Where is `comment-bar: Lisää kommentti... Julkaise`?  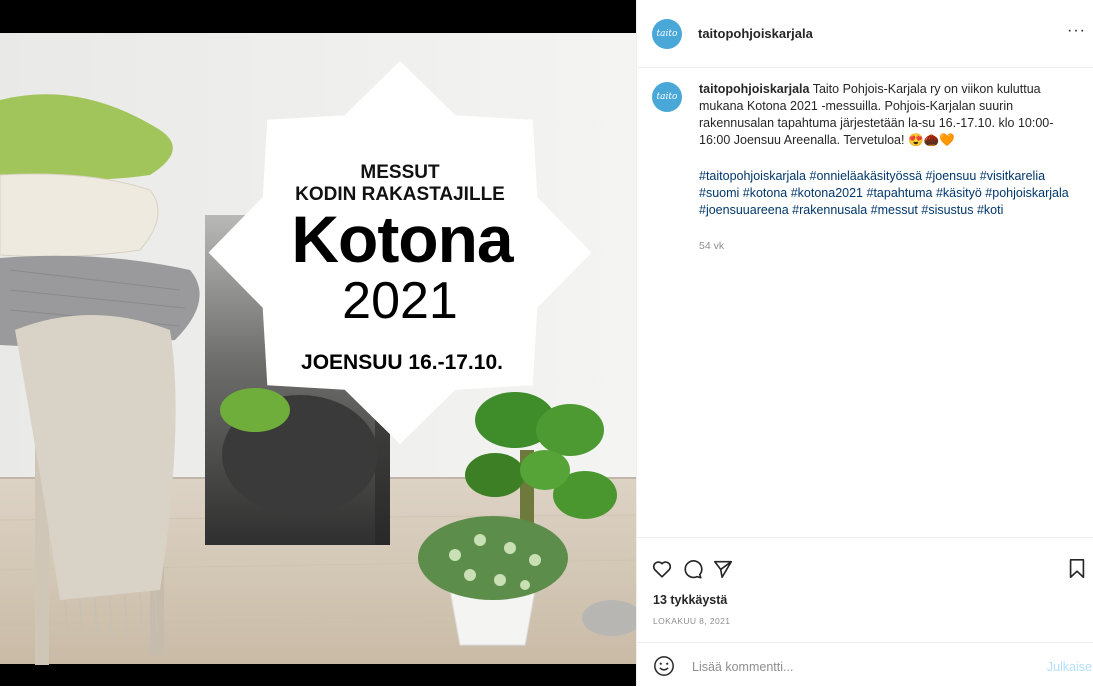 comment-bar: Lisää kommentti... Julkaise is located at coordinates (865, 664).